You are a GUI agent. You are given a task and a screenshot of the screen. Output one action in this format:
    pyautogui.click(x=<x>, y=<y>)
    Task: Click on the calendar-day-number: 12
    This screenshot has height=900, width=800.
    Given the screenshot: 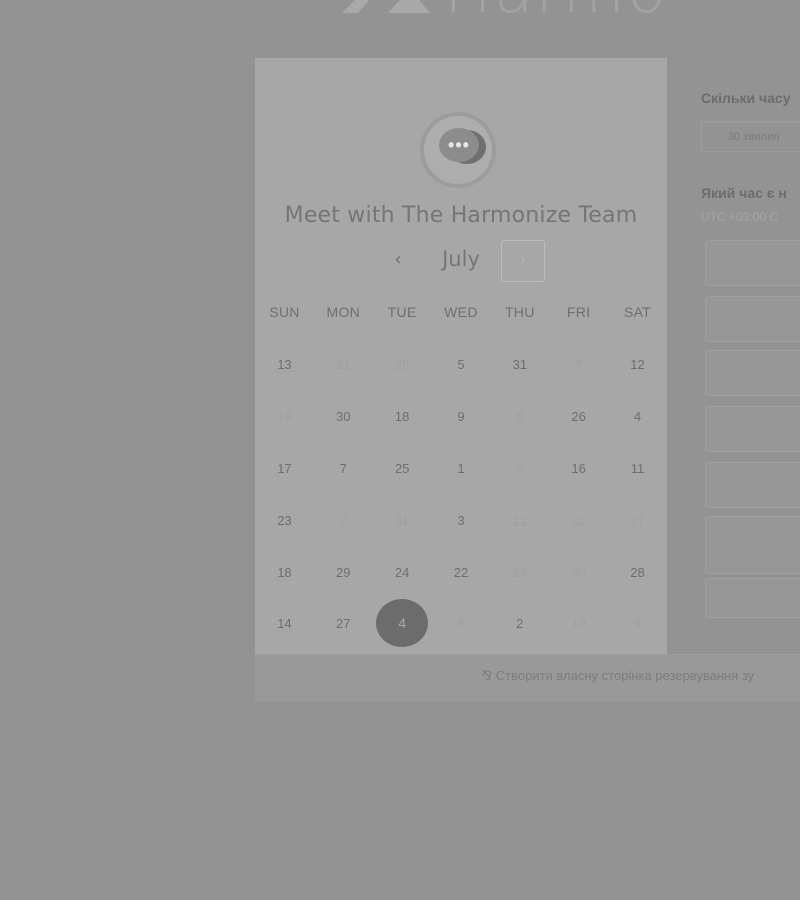 What is the action you would take?
    pyautogui.click(x=520, y=520)
    